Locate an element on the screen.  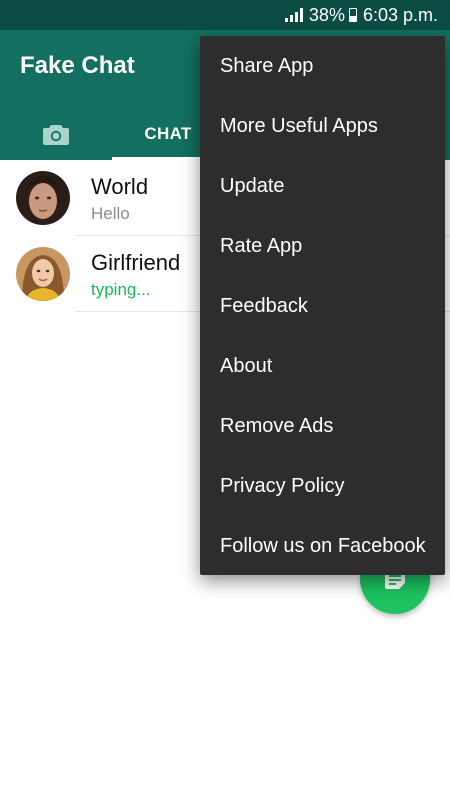
menu-item-follow-facebook: Follow us on Facebook is located at coordinates (322, 546).